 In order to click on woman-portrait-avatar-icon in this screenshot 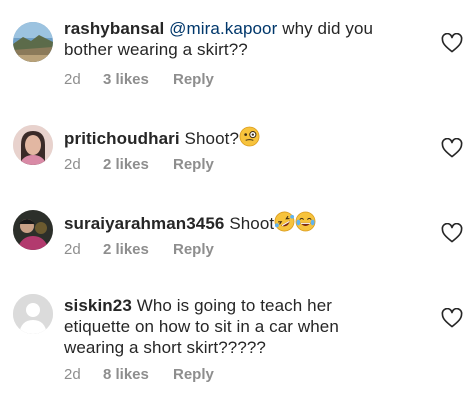, I will do `click(33, 145)`.